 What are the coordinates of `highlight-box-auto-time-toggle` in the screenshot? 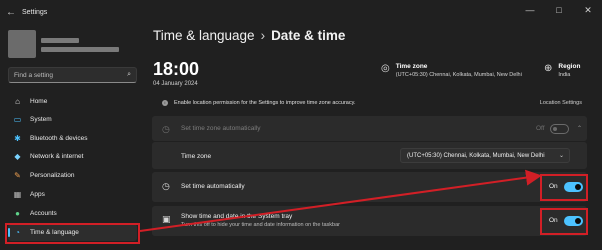 It's located at (564, 187).